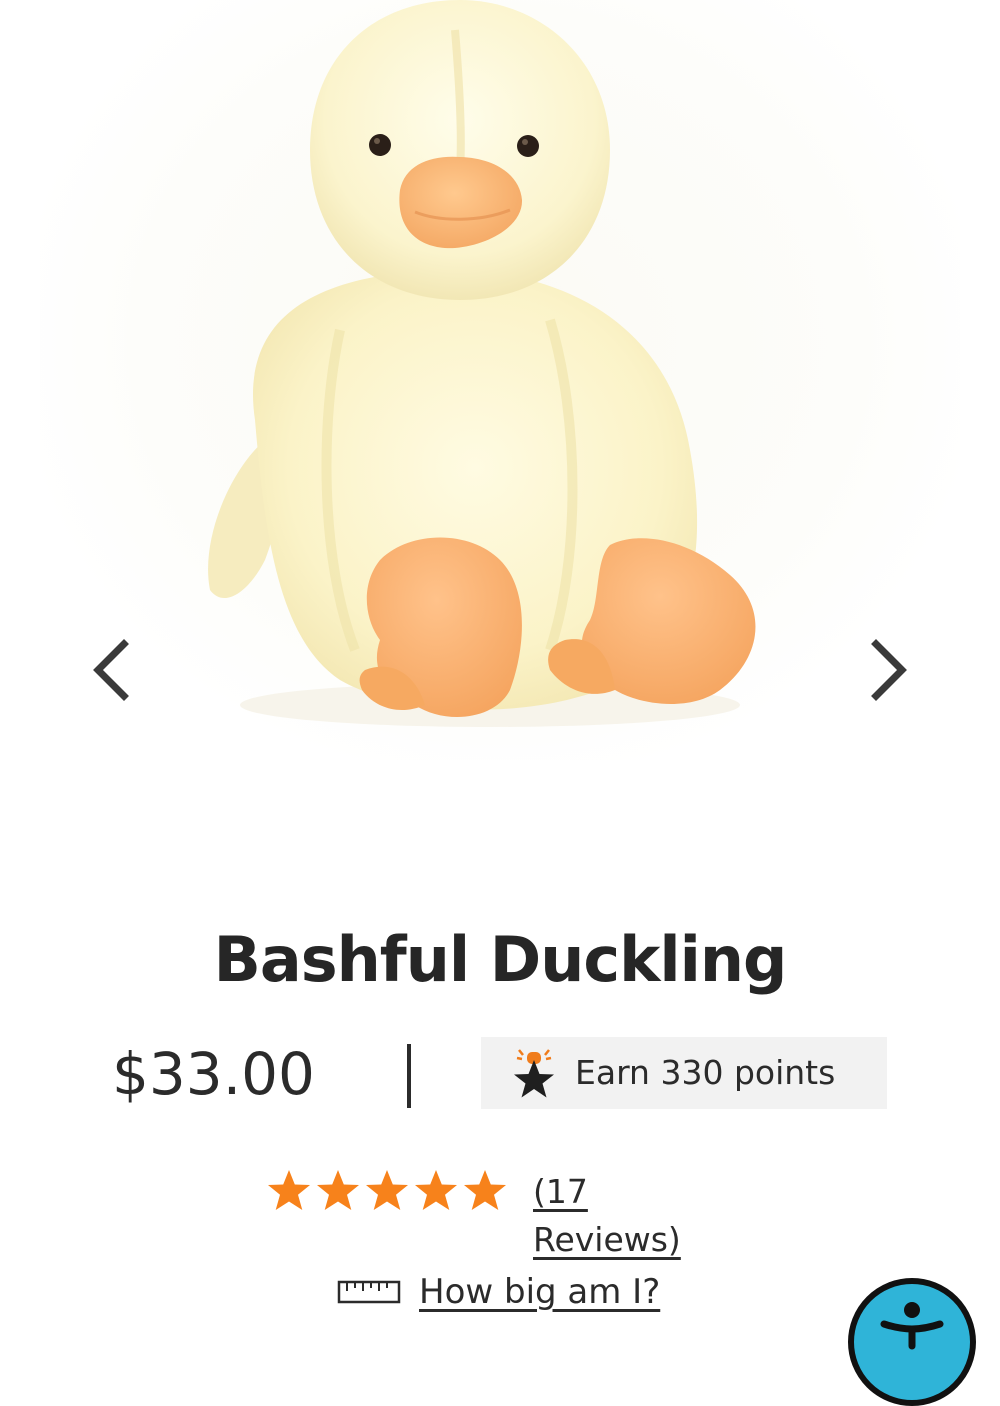  What do you see at coordinates (409, 1076) in the screenshot?
I see `price-divider` at bounding box center [409, 1076].